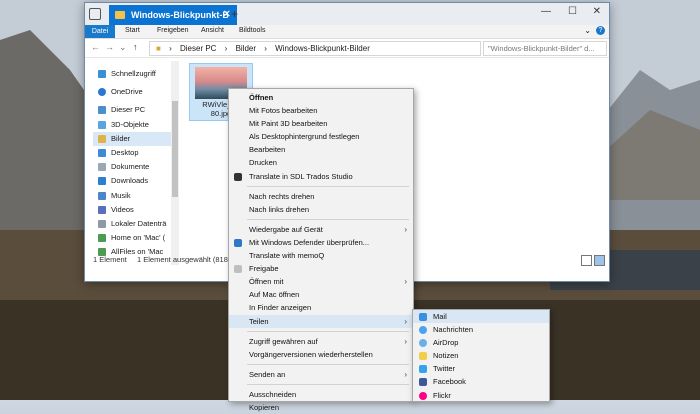  Describe the element at coordinates (444, 369) in the screenshot. I see `share-item-label: Twitter` at that location.